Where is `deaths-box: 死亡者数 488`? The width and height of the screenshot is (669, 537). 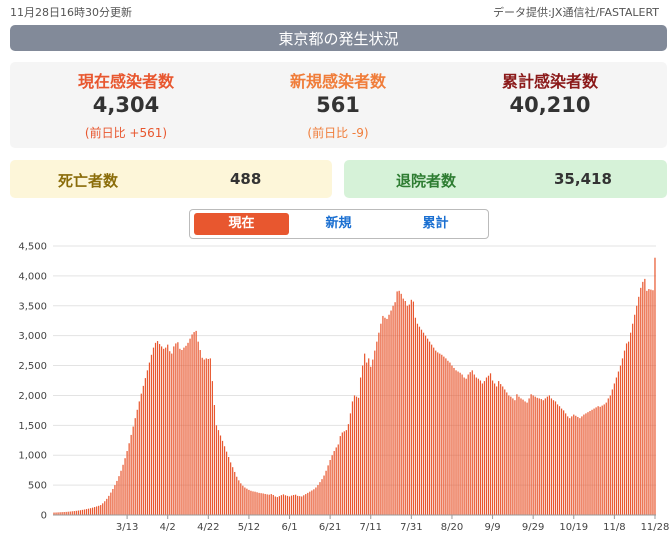 deaths-box: 死亡者数 488 is located at coordinates (171, 179).